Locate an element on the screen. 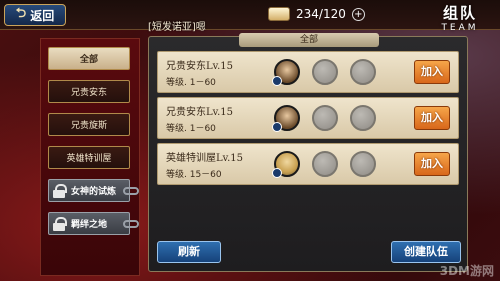  party-title: 英雄特训屋Lv.15 is located at coordinates (205, 158).